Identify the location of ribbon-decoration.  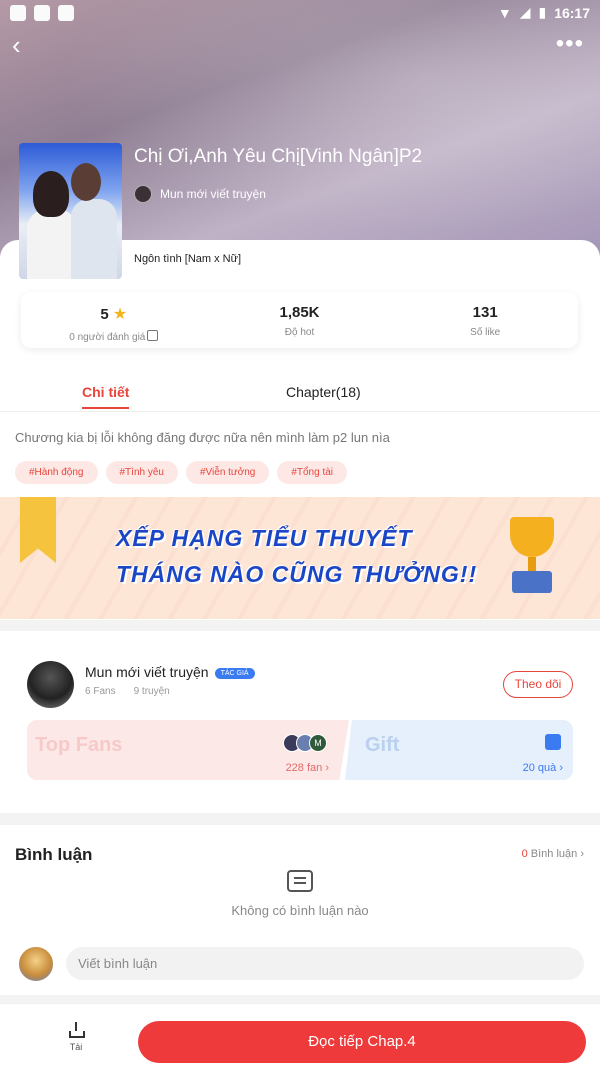
(38, 530).